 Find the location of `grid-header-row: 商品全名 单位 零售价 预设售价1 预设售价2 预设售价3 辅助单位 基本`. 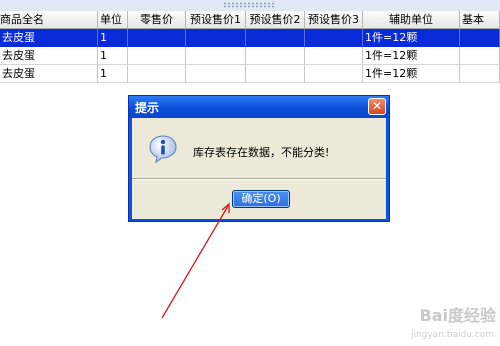

grid-header-row: 商品全名 单位 零售价 预设售价1 预设售价2 预设售价3 辅助单位 基本 is located at coordinates (250, 20).